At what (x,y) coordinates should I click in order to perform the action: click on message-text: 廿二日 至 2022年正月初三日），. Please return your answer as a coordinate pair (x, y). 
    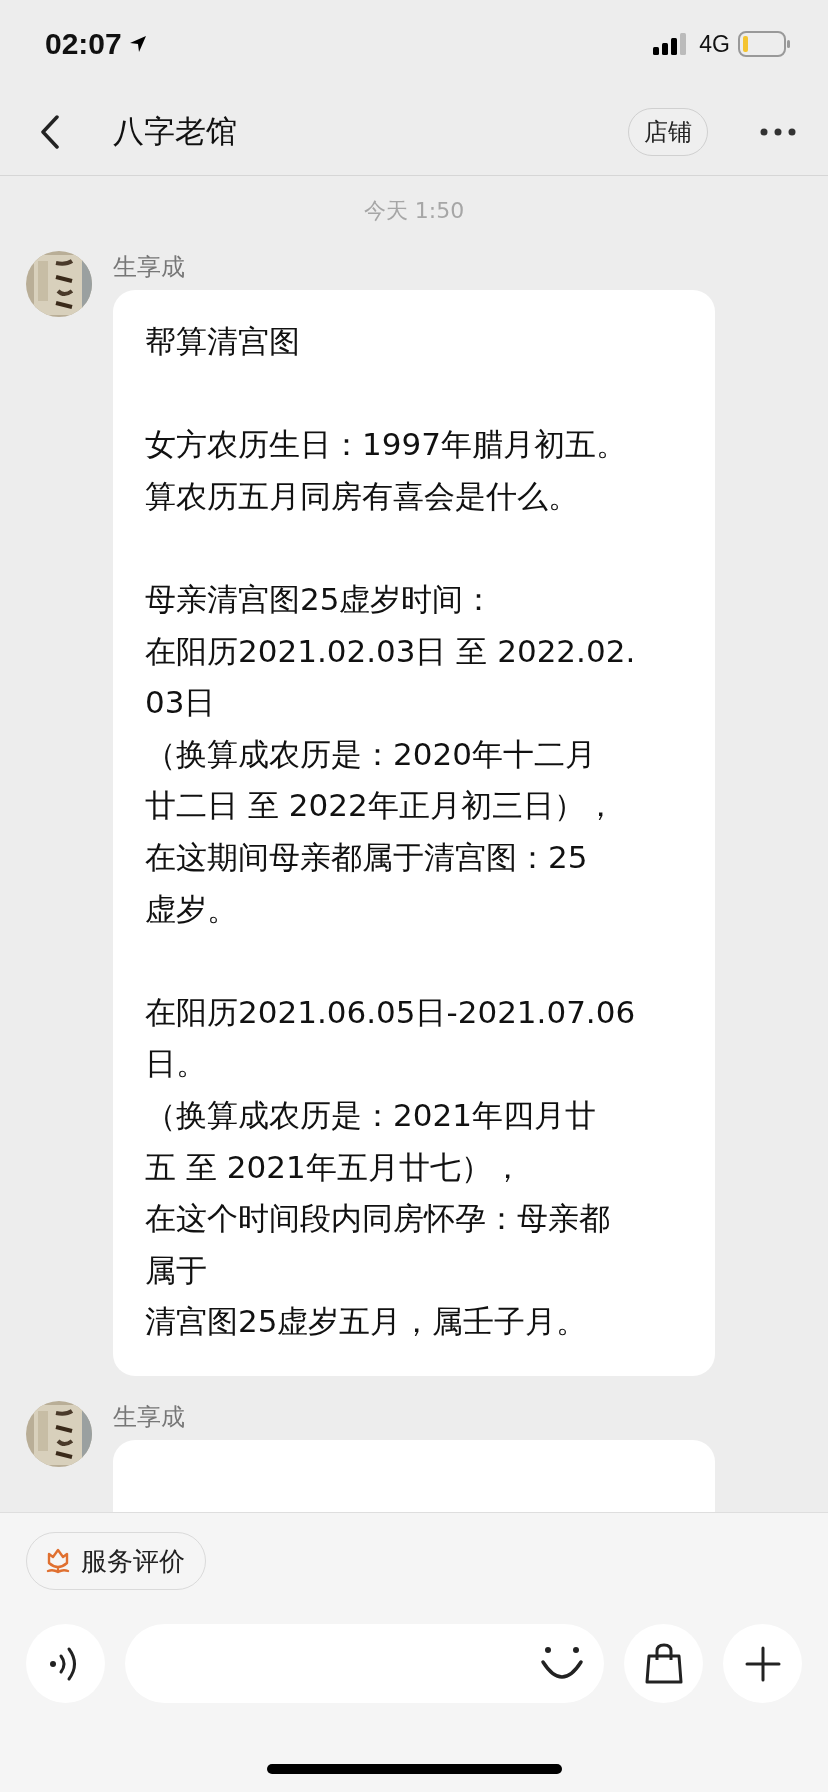
    Looking at the image, I should click on (381, 806).